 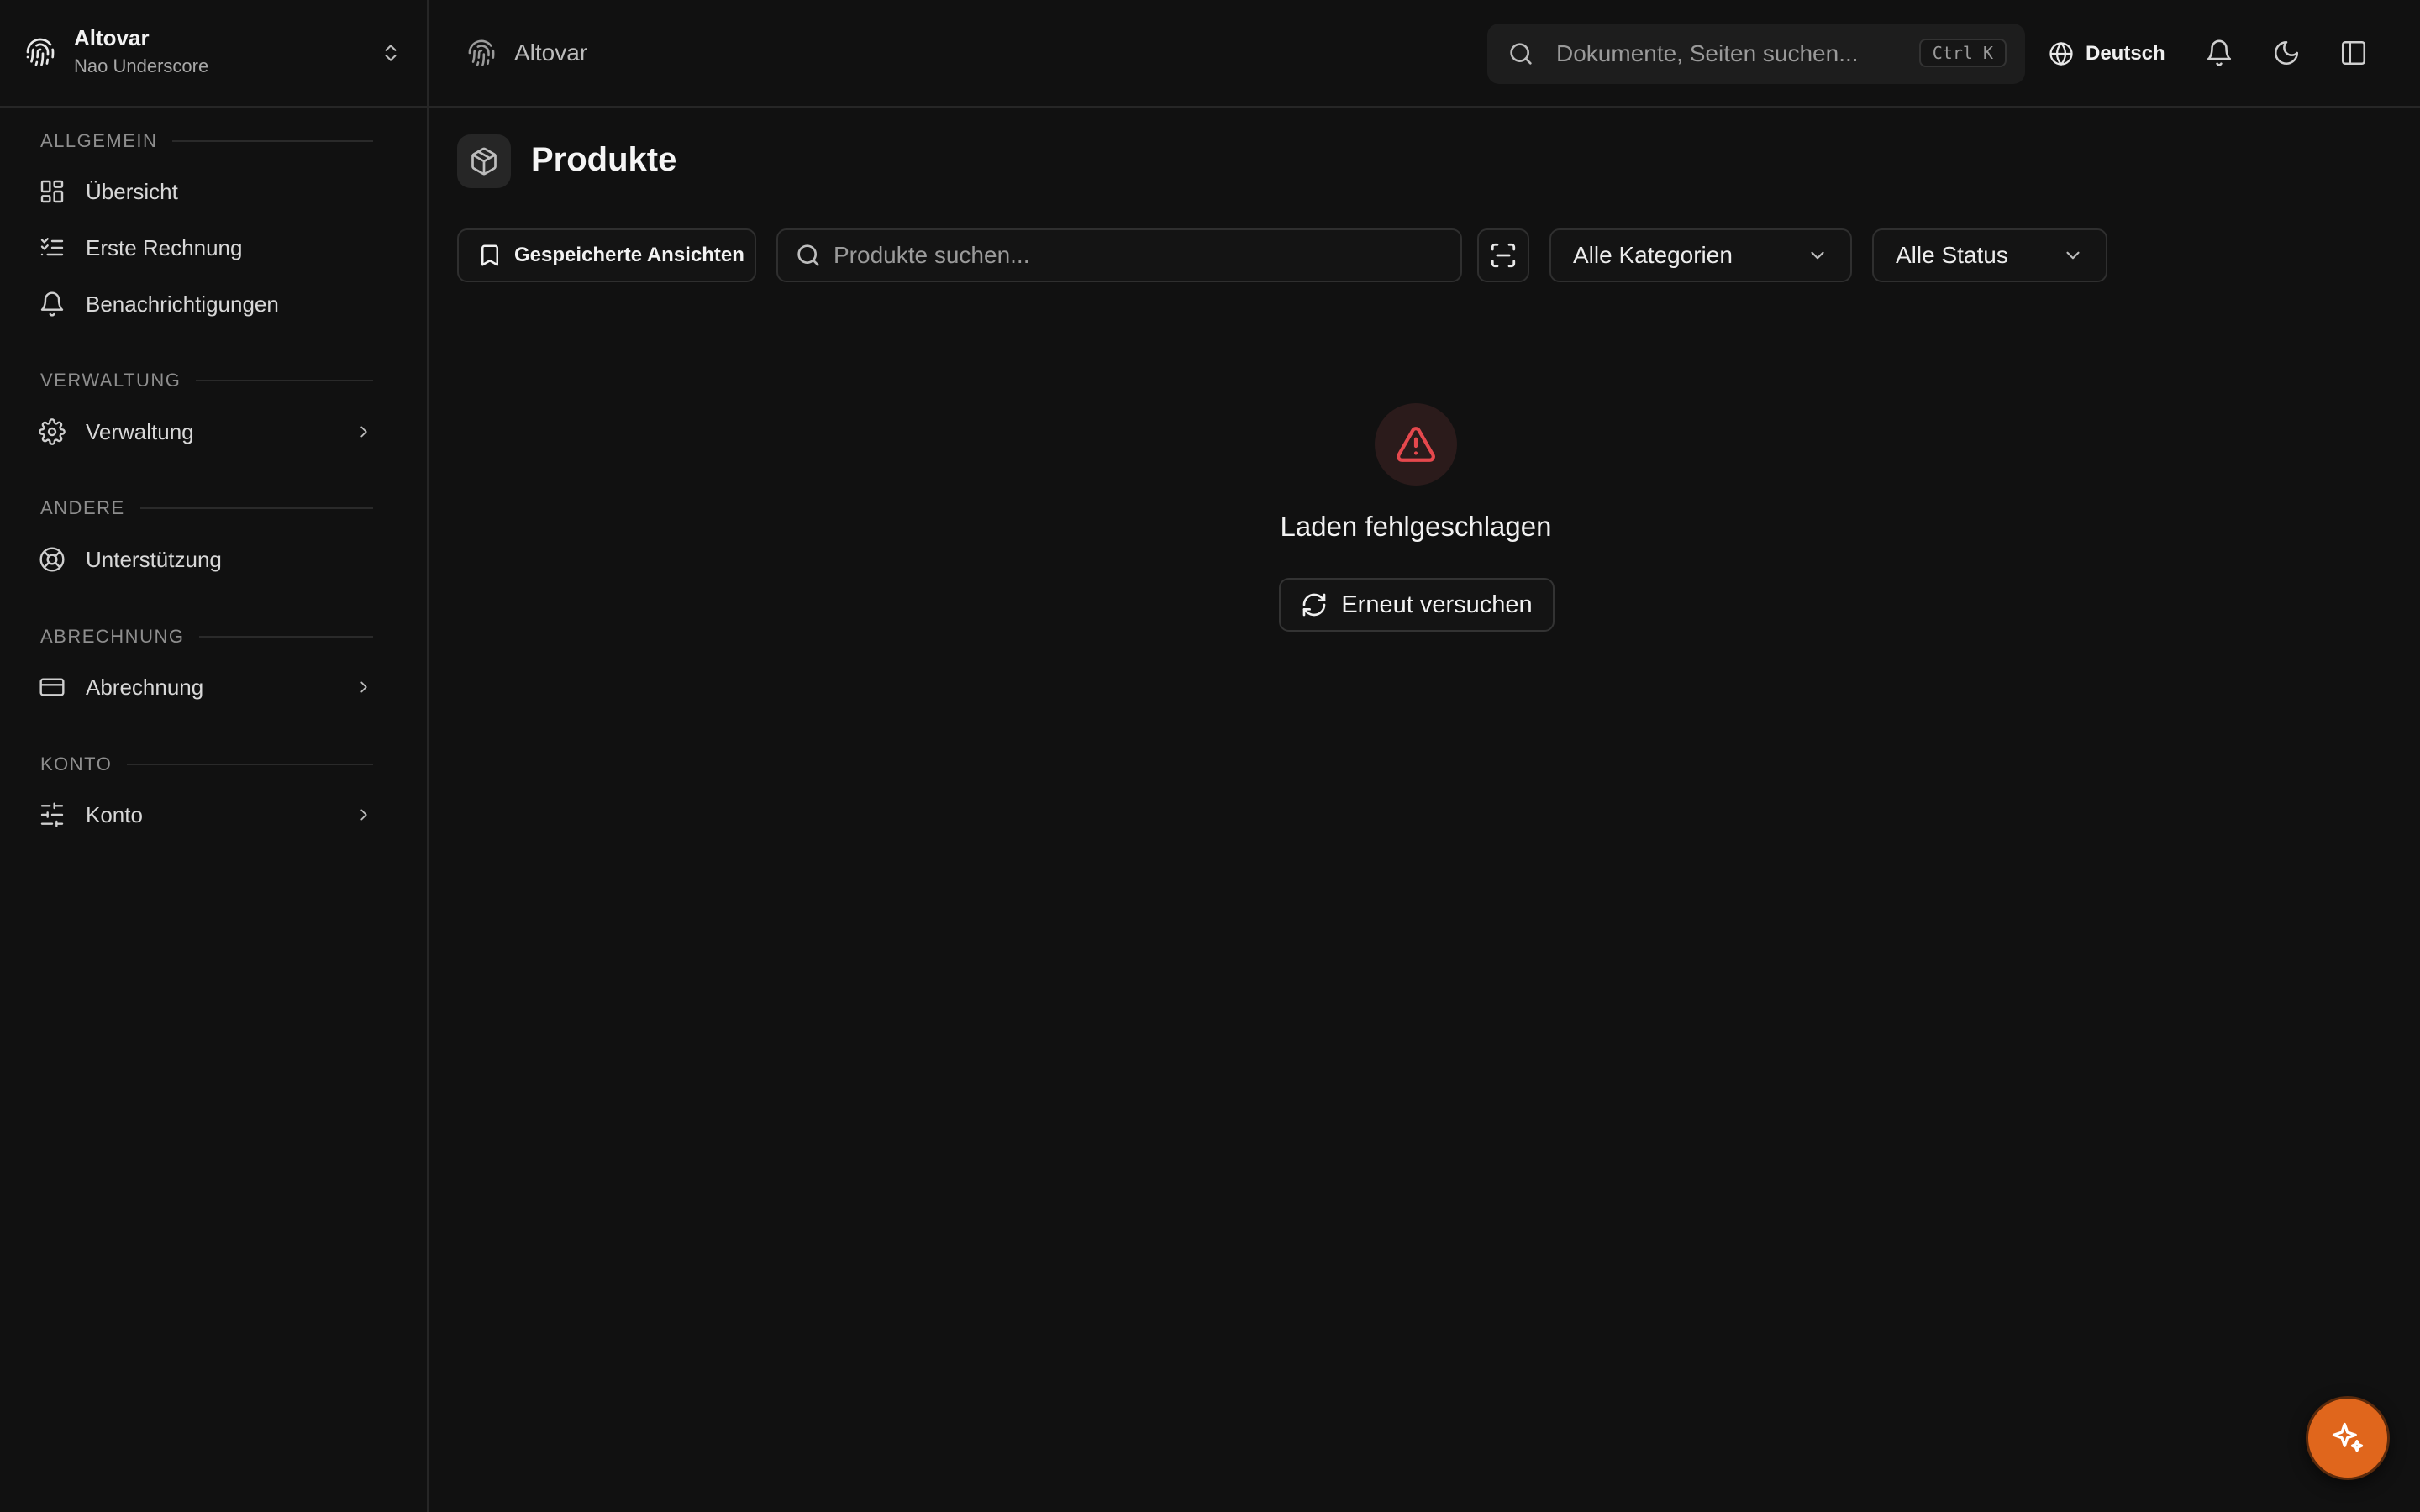 I want to click on sidebar-item-label: Unterstützung, so click(x=154, y=559).